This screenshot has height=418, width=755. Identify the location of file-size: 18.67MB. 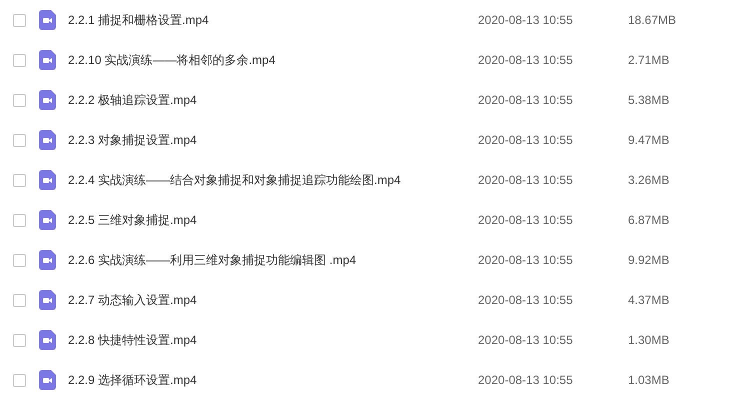
(652, 20).